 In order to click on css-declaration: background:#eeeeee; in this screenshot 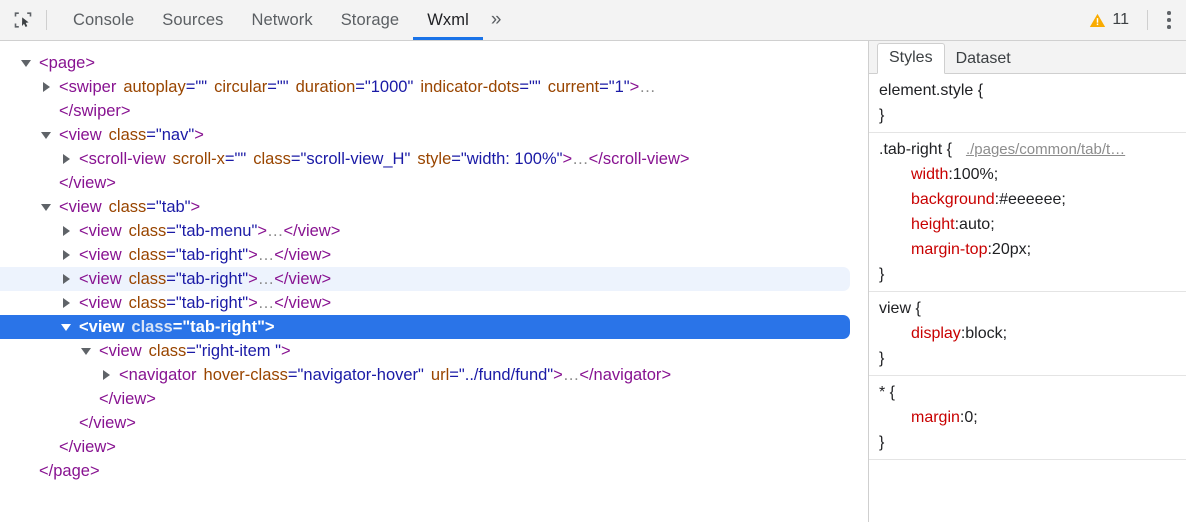, I will do `click(1032, 199)`.